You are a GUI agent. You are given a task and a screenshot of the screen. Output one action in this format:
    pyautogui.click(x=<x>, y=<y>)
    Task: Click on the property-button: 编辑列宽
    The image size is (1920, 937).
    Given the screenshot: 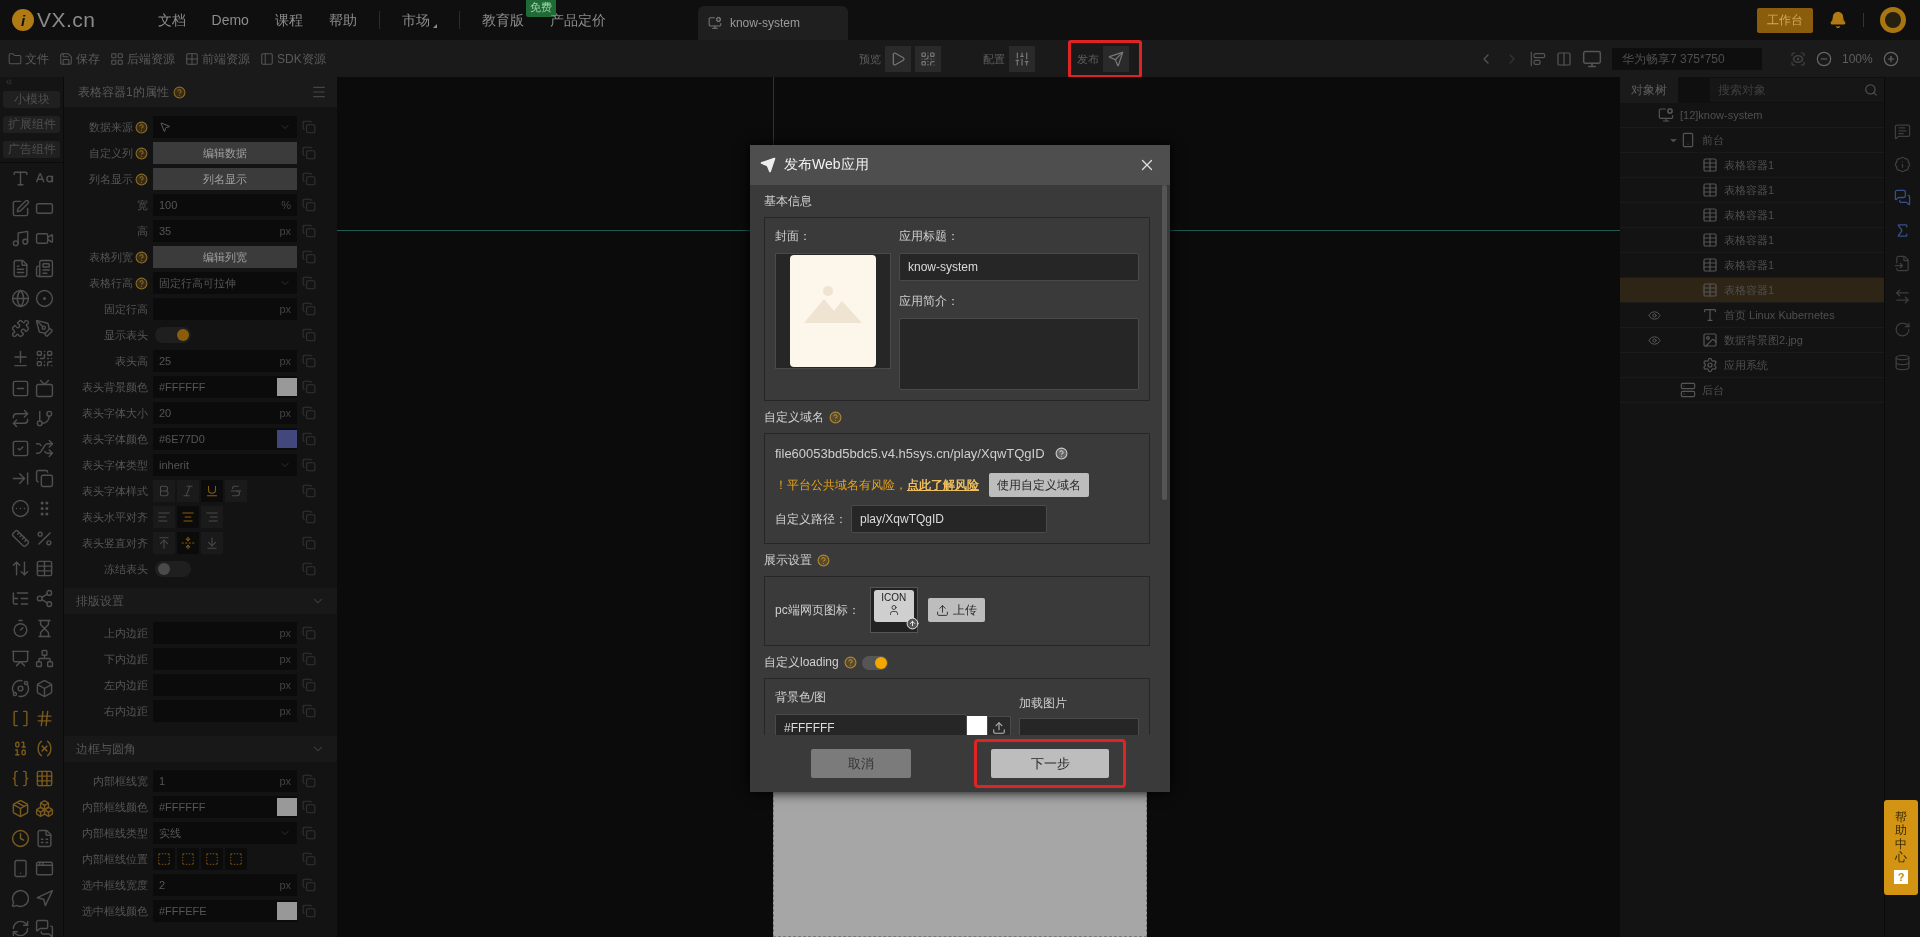 What is the action you would take?
    pyautogui.click(x=225, y=257)
    